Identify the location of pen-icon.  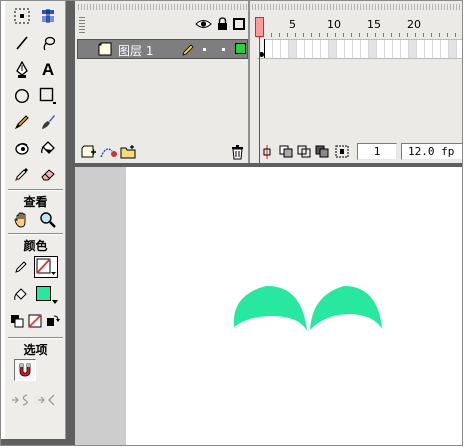
(22, 70).